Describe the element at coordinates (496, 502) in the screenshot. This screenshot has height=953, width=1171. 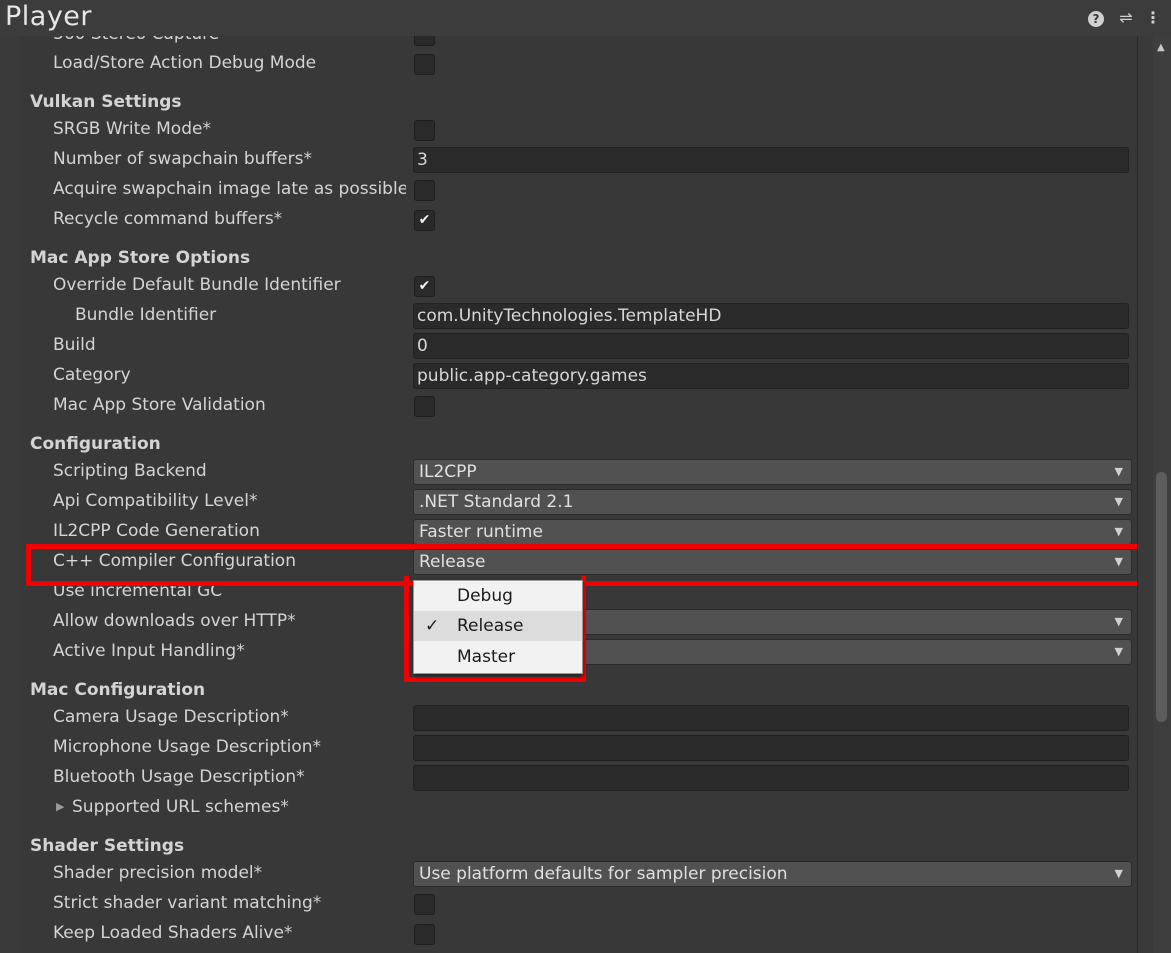
I see `dropdown-value: .NET Standard 2.1` at that location.